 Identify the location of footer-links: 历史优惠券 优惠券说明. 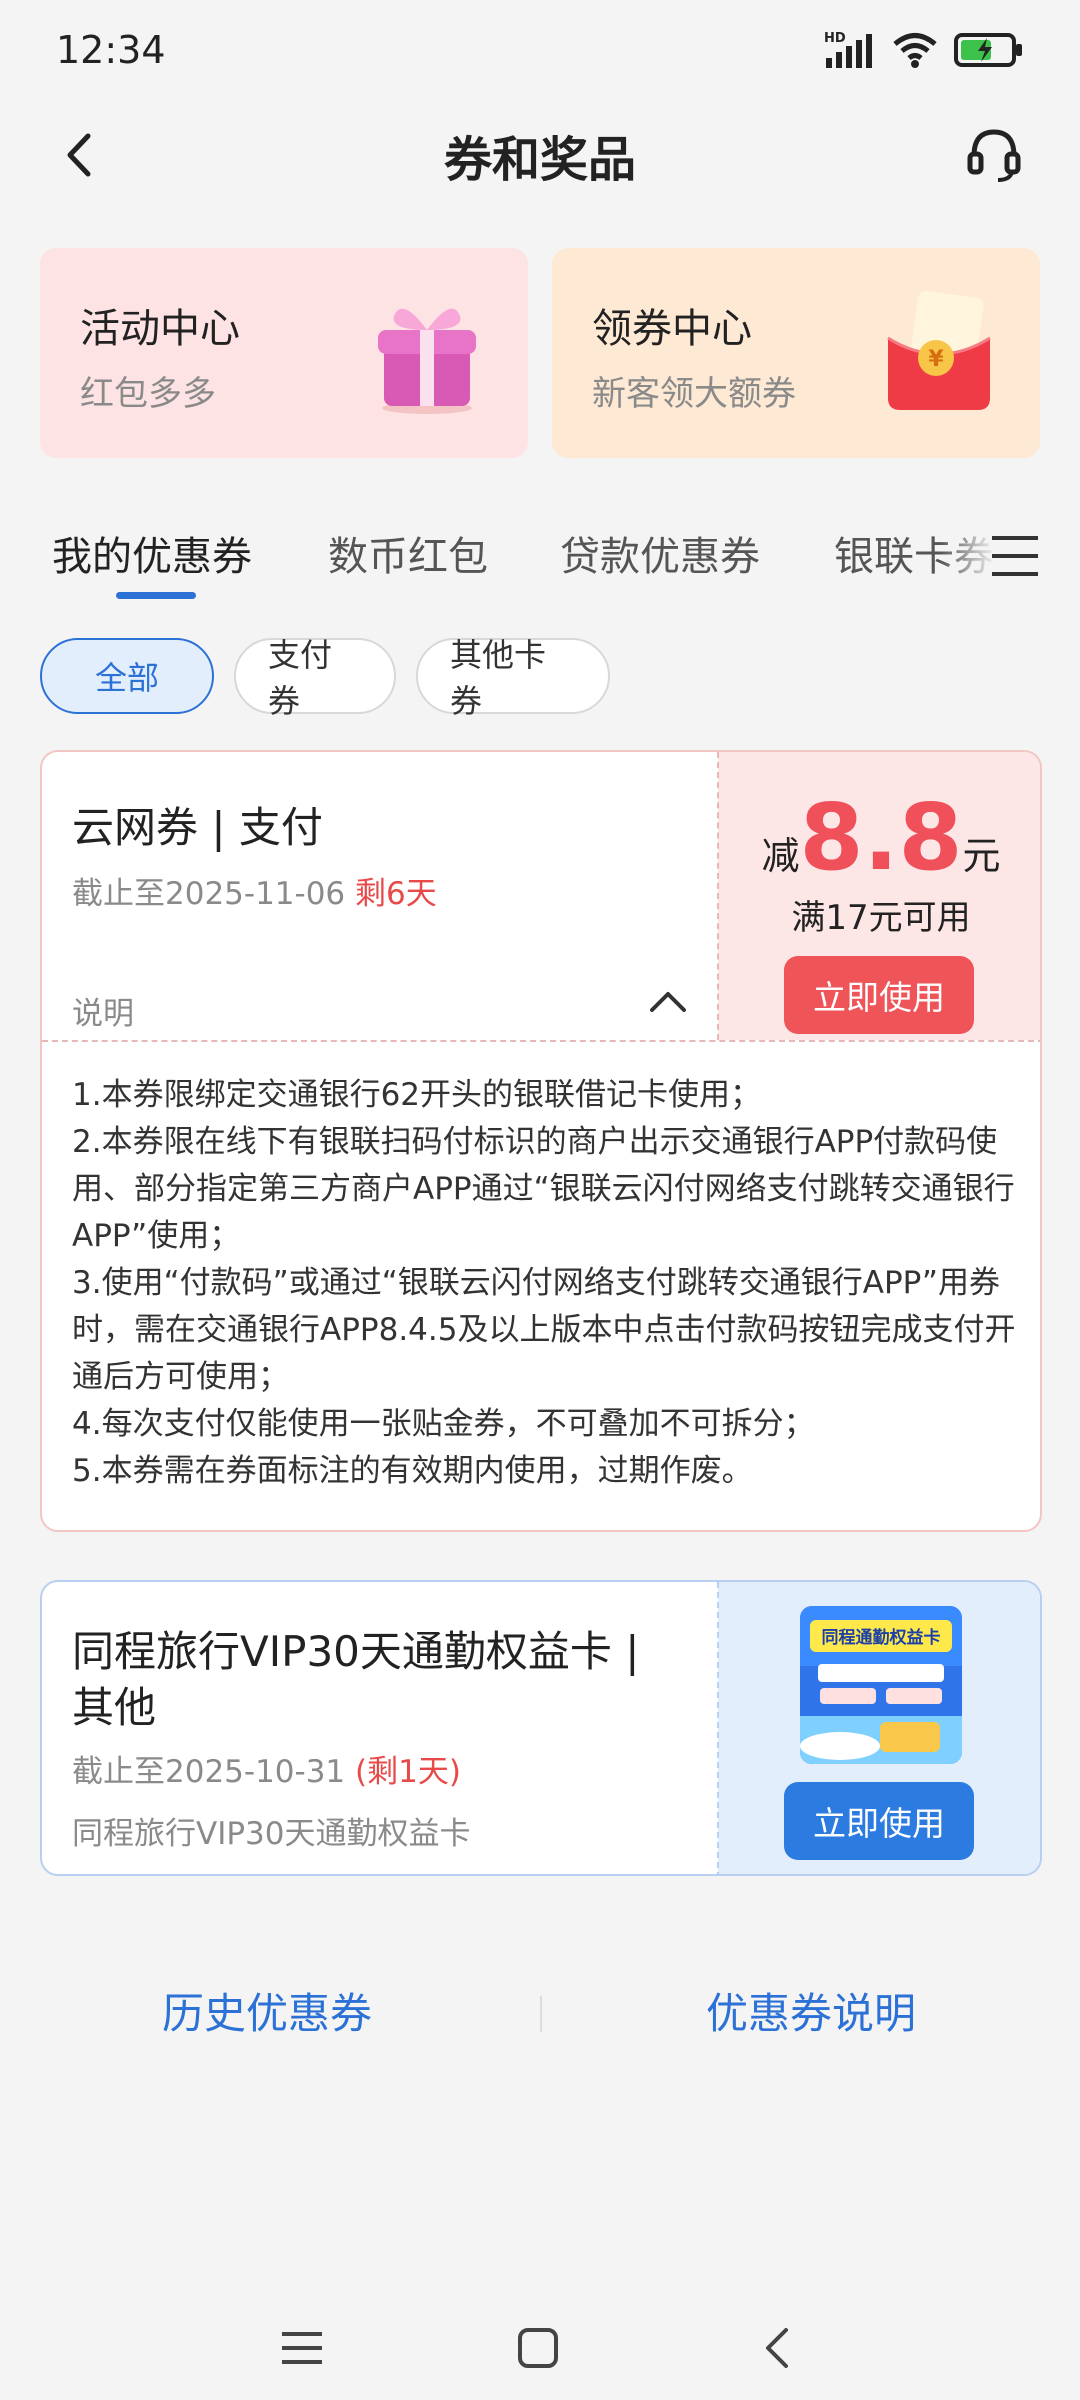
(540, 2010).